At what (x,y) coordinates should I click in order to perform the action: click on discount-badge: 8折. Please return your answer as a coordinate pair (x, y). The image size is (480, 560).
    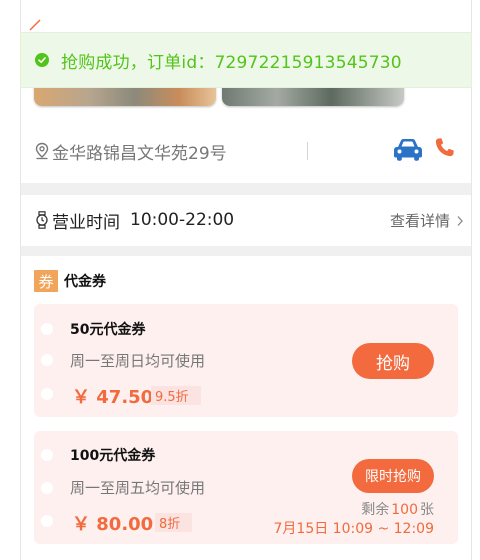
    Looking at the image, I should click on (174, 522).